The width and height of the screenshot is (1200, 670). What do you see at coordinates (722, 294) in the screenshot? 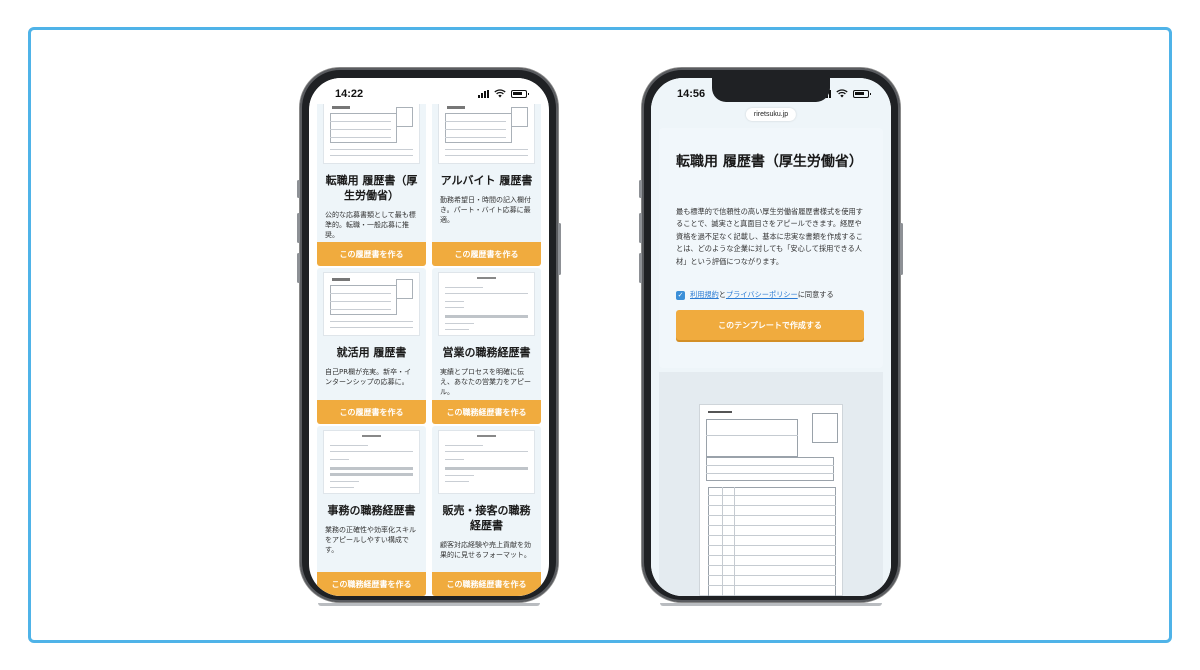
I see `agreement-and: と` at bounding box center [722, 294].